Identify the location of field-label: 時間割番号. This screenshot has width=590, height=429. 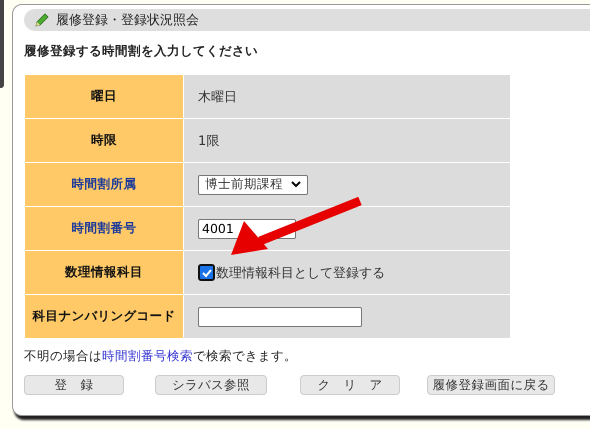
(104, 228).